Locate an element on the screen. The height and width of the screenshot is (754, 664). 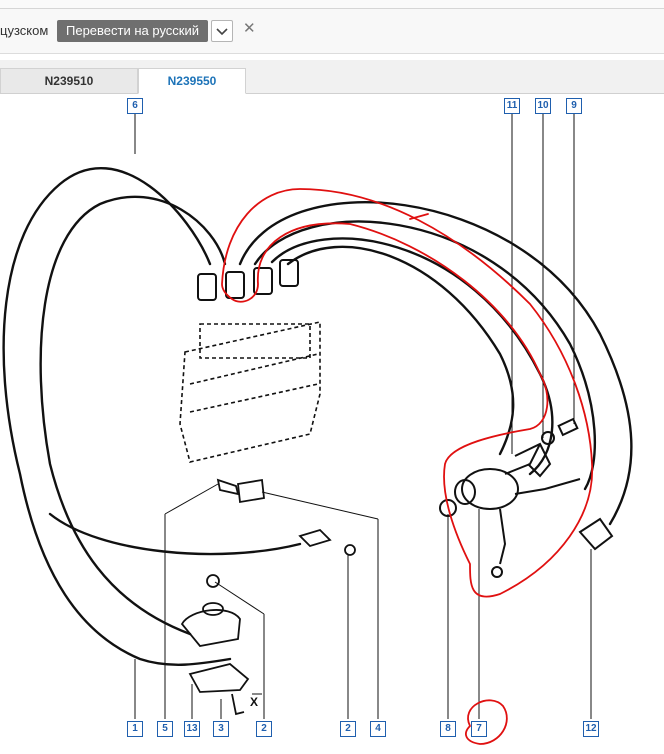
language-label: цузском is located at coordinates (24, 30).